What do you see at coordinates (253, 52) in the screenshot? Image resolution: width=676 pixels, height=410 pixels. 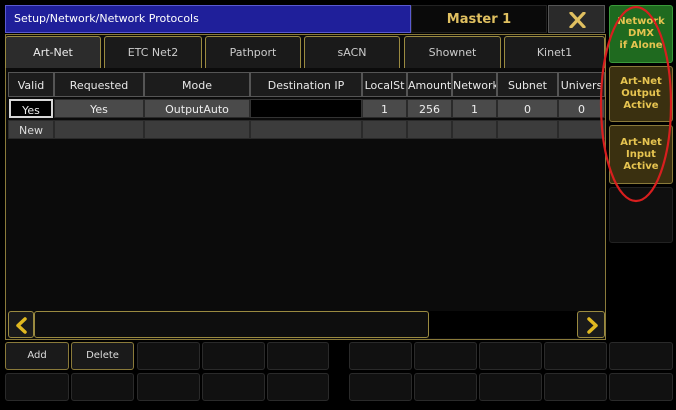 I see `tab-pathport: Pathport` at bounding box center [253, 52].